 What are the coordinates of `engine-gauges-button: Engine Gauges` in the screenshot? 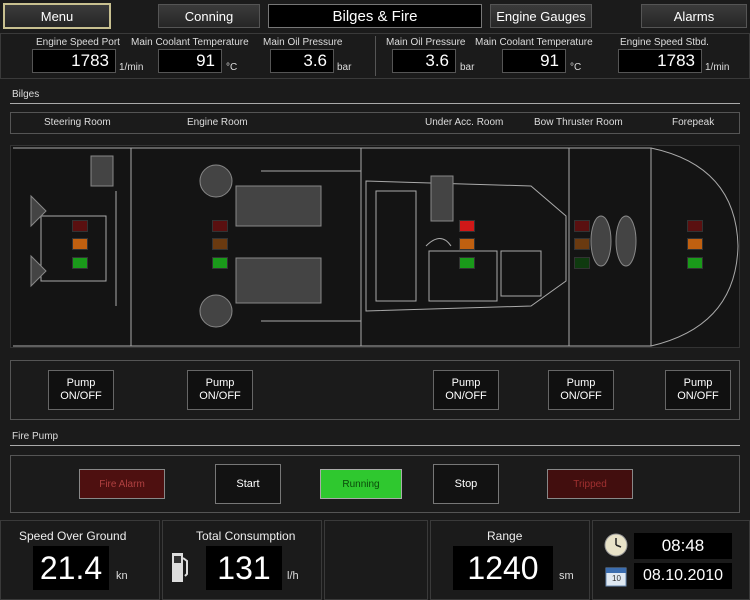 It's located at (541, 16).